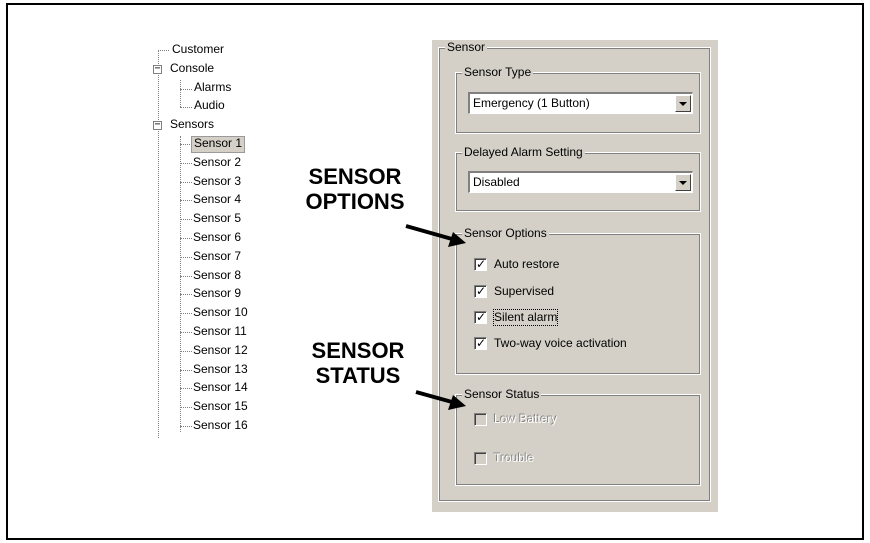 Image resolution: width=870 pixels, height=543 pixels. What do you see at coordinates (157, 69) in the screenshot?
I see `console-collapse-icon: −` at bounding box center [157, 69].